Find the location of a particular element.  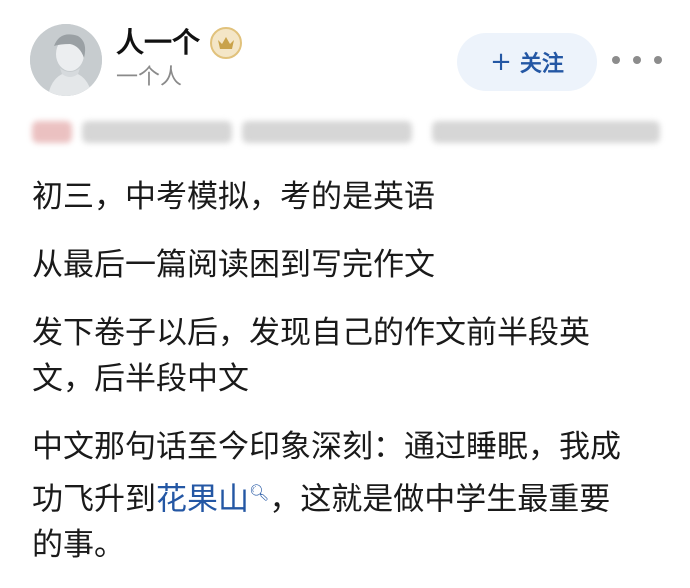

paragraph: 初三，中考模拟，考的是英语 is located at coordinates (233, 197).